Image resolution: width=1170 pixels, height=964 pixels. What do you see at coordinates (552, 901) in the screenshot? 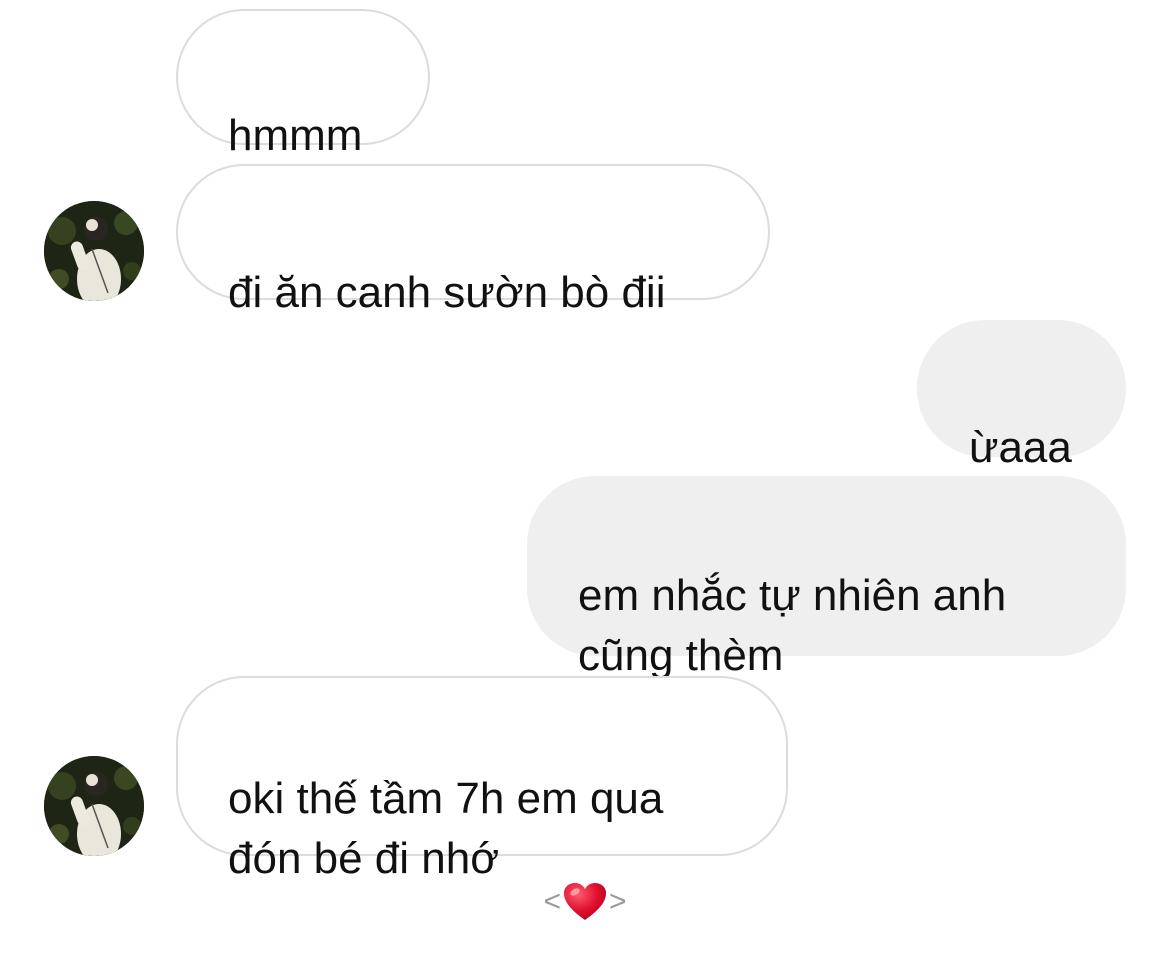
I see `footer-left-chevron: <` at bounding box center [552, 901].